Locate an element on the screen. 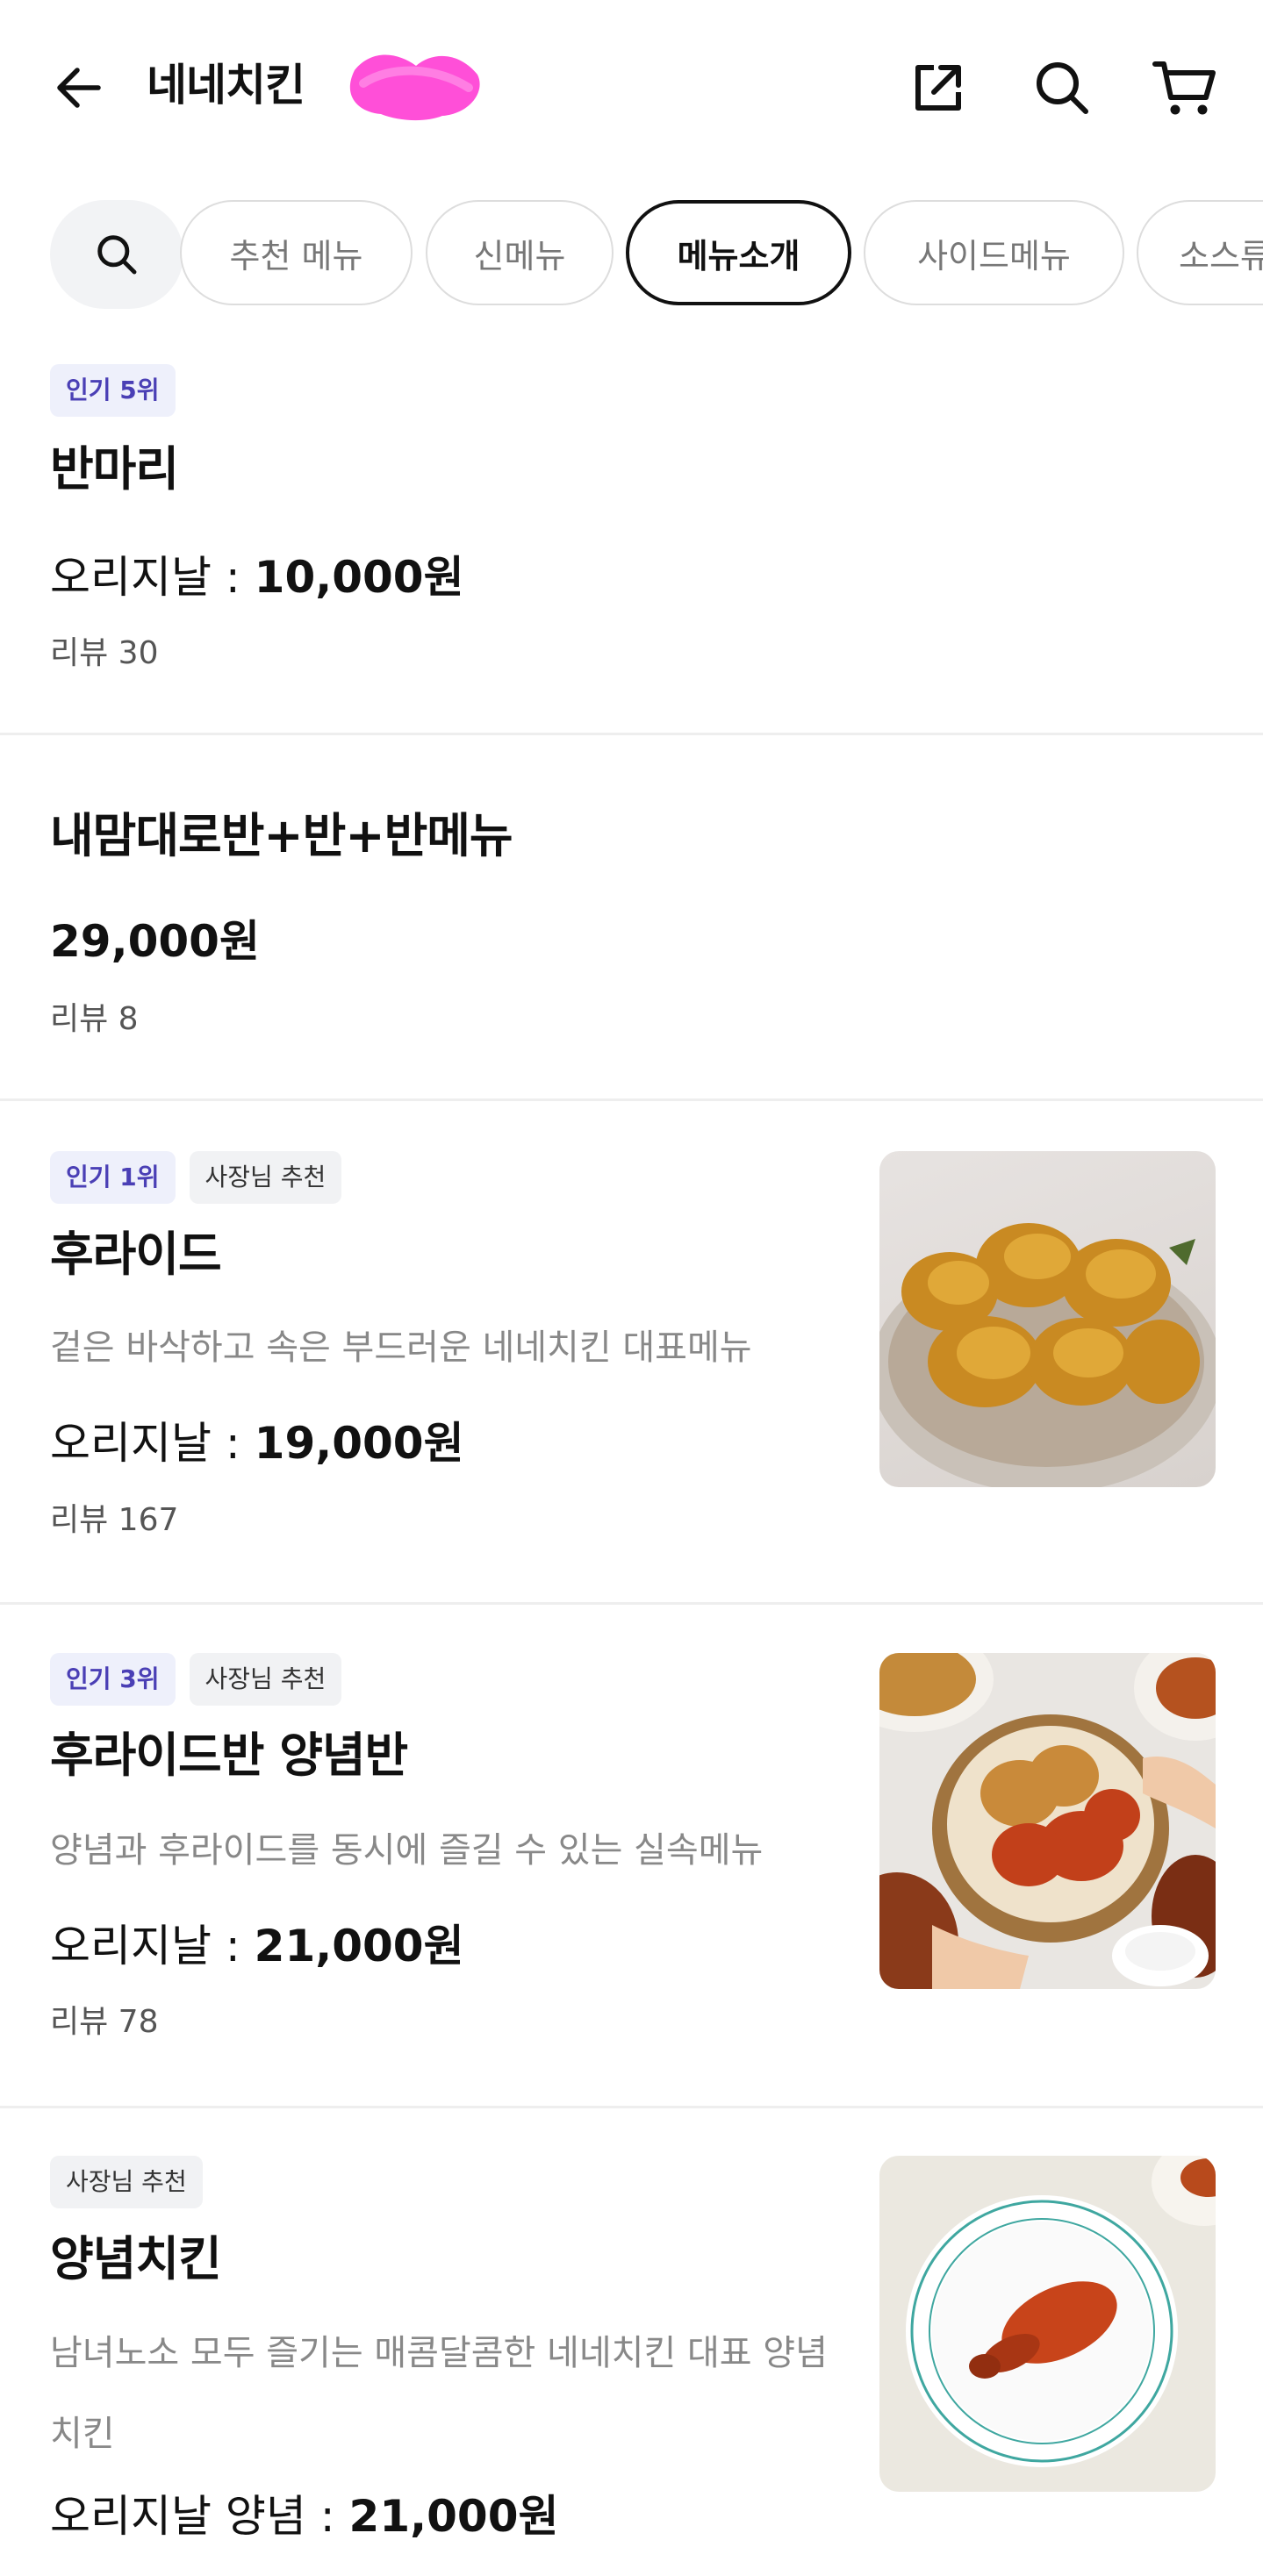 The width and height of the screenshot is (1263, 2576). category-tabs: 추천 메뉴 신메뉴 메뉴소개 사이드메뉴 소스류 is located at coordinates (632, 254).